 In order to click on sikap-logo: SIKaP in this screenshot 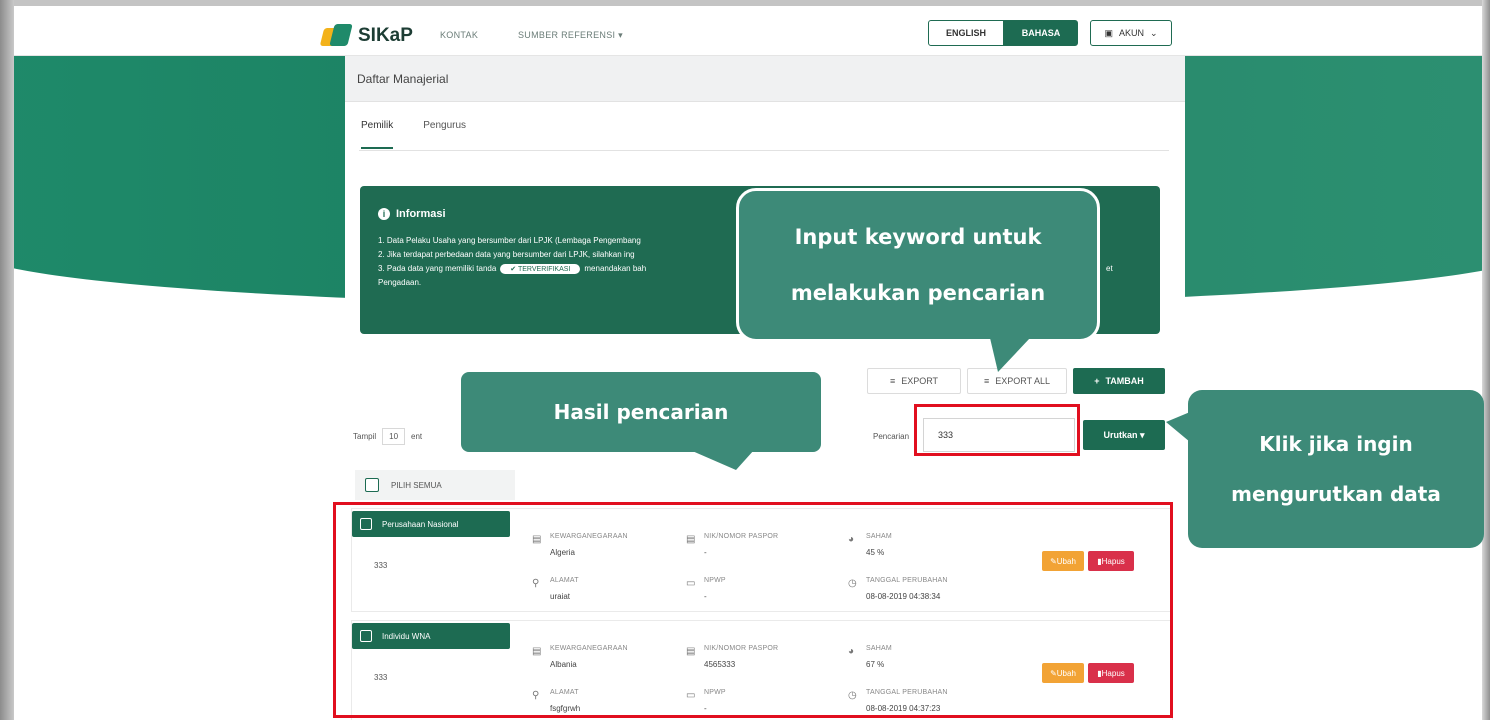, I will do `click(366, 36)`.